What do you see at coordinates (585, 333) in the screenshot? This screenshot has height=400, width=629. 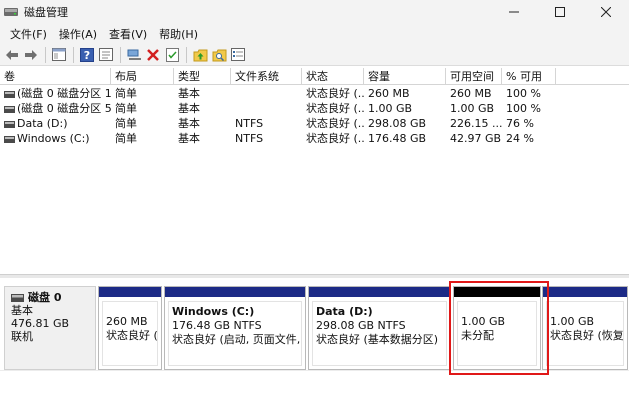 I see `partition-body: 1.00 GB 状态良好 (恢复分` at bounding box center [585, 333].